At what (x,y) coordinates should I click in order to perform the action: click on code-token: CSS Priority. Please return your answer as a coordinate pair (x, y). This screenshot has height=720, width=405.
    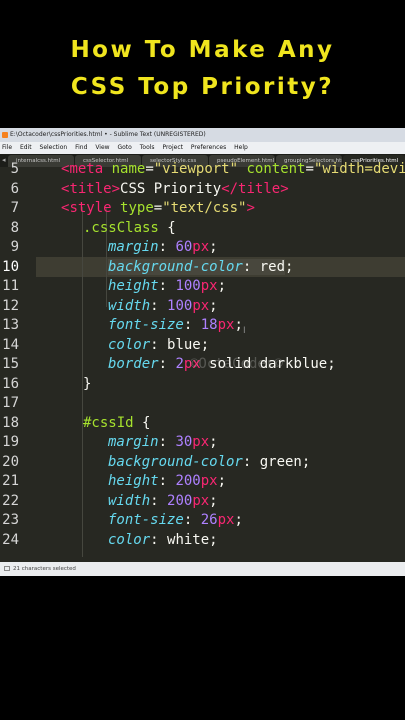
    Looking at the image, I should click on (171, 189).